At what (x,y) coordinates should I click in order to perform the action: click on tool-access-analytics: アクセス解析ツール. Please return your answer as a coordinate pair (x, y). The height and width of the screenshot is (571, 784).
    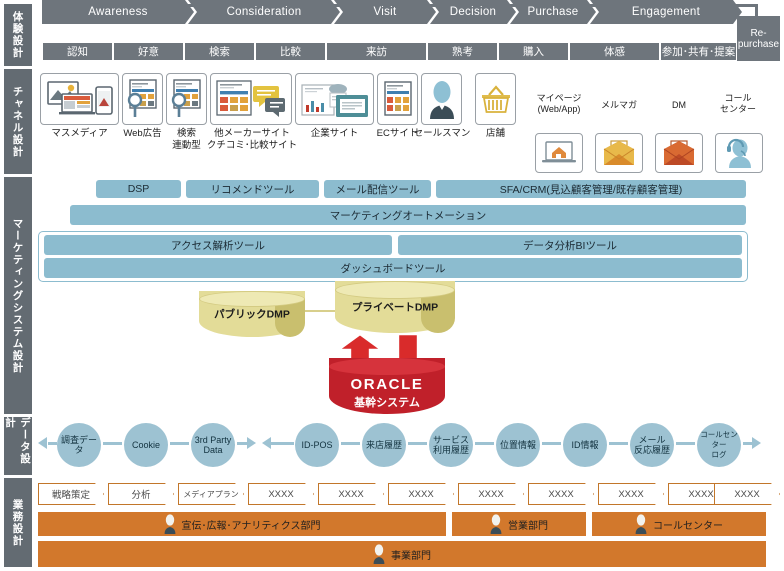
    Looking at the image, I should click on (218, 245).